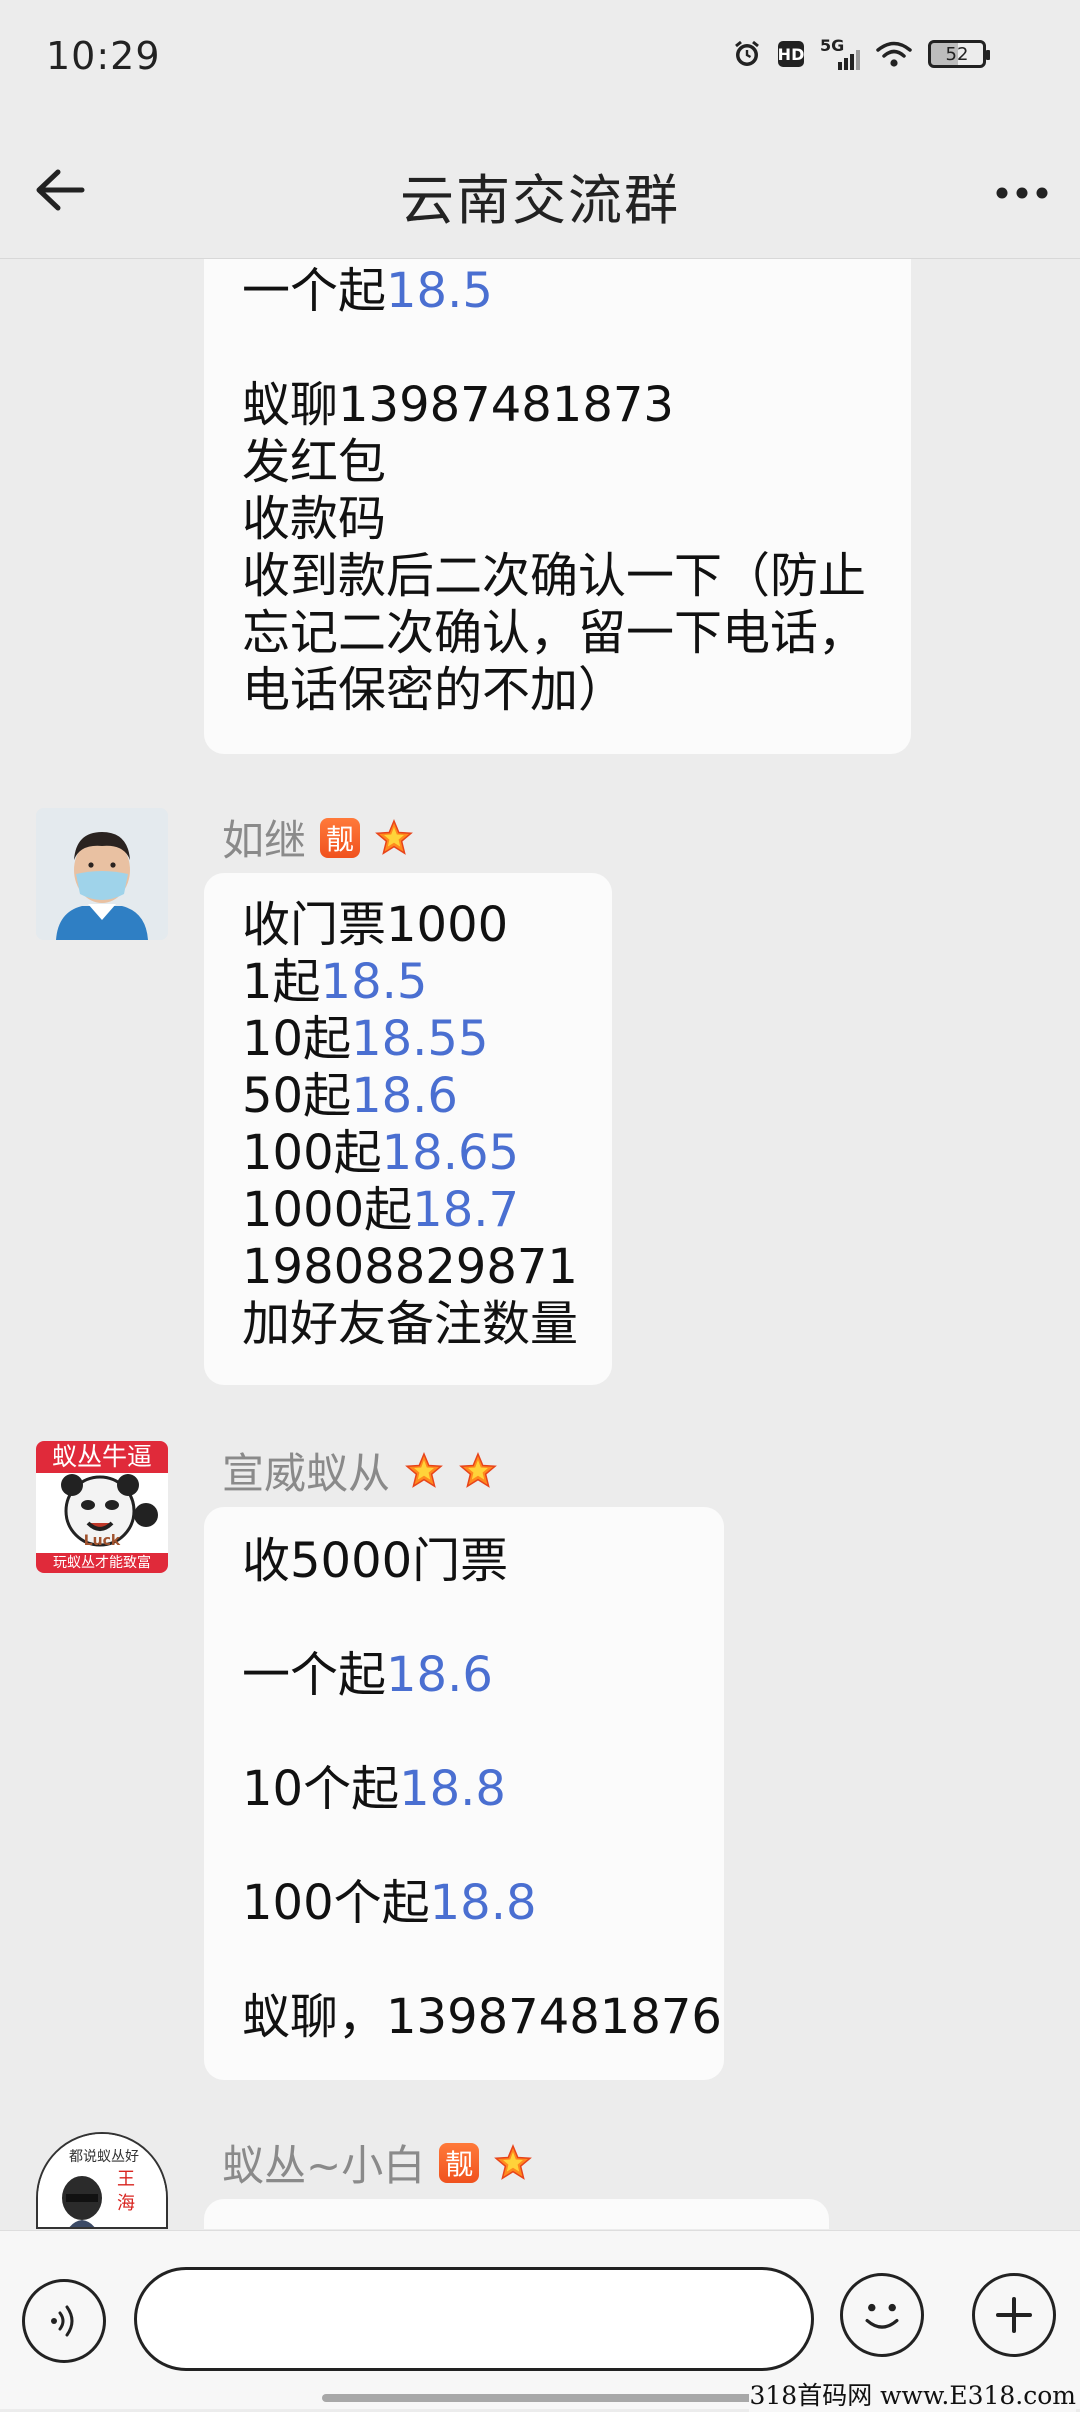 The width and height of the screenshot is (1080, 2412). What do you see at coordinates (450, 1153) in the screenshot?
I see `price-number: 18.65` at bounding box center [450, 1153].